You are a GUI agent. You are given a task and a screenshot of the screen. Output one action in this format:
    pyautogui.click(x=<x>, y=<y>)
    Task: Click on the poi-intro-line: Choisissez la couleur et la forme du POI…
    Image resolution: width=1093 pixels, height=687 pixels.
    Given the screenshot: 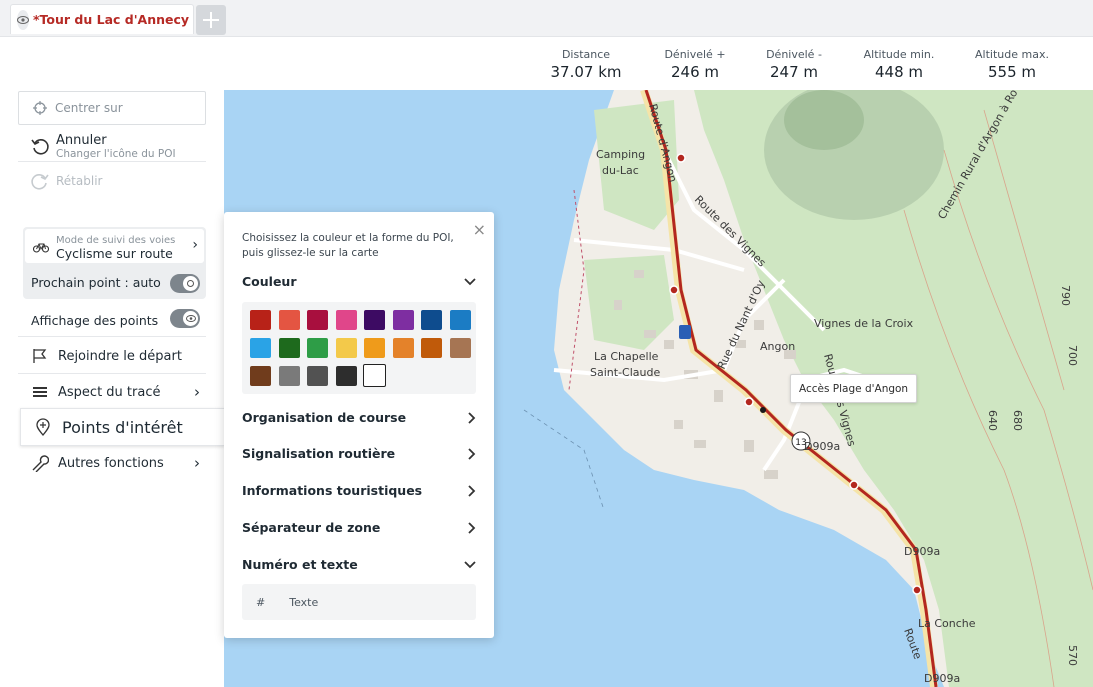 What is the action you would take?
    pyautogui.click(x=348, y=238)
    